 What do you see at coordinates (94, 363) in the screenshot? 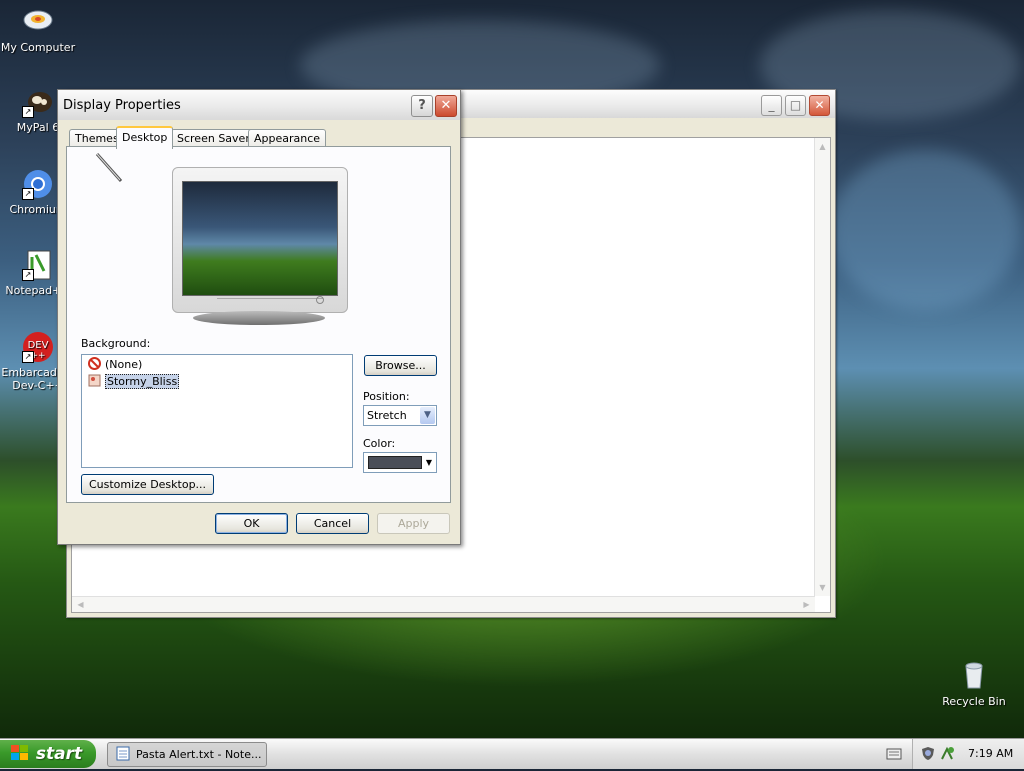
I see `none-icon` at bounding box center [94, 363].